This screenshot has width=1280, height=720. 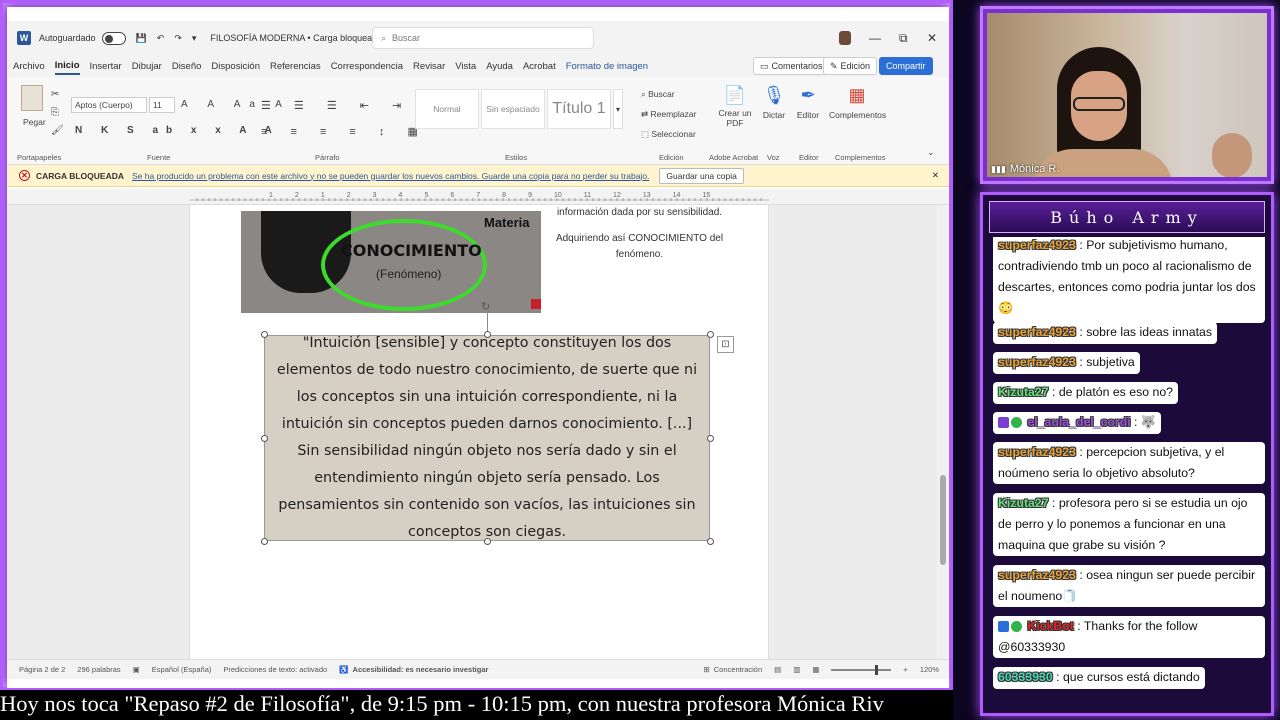 I want to click on autosave-toggle, so click(x=113, y=38).